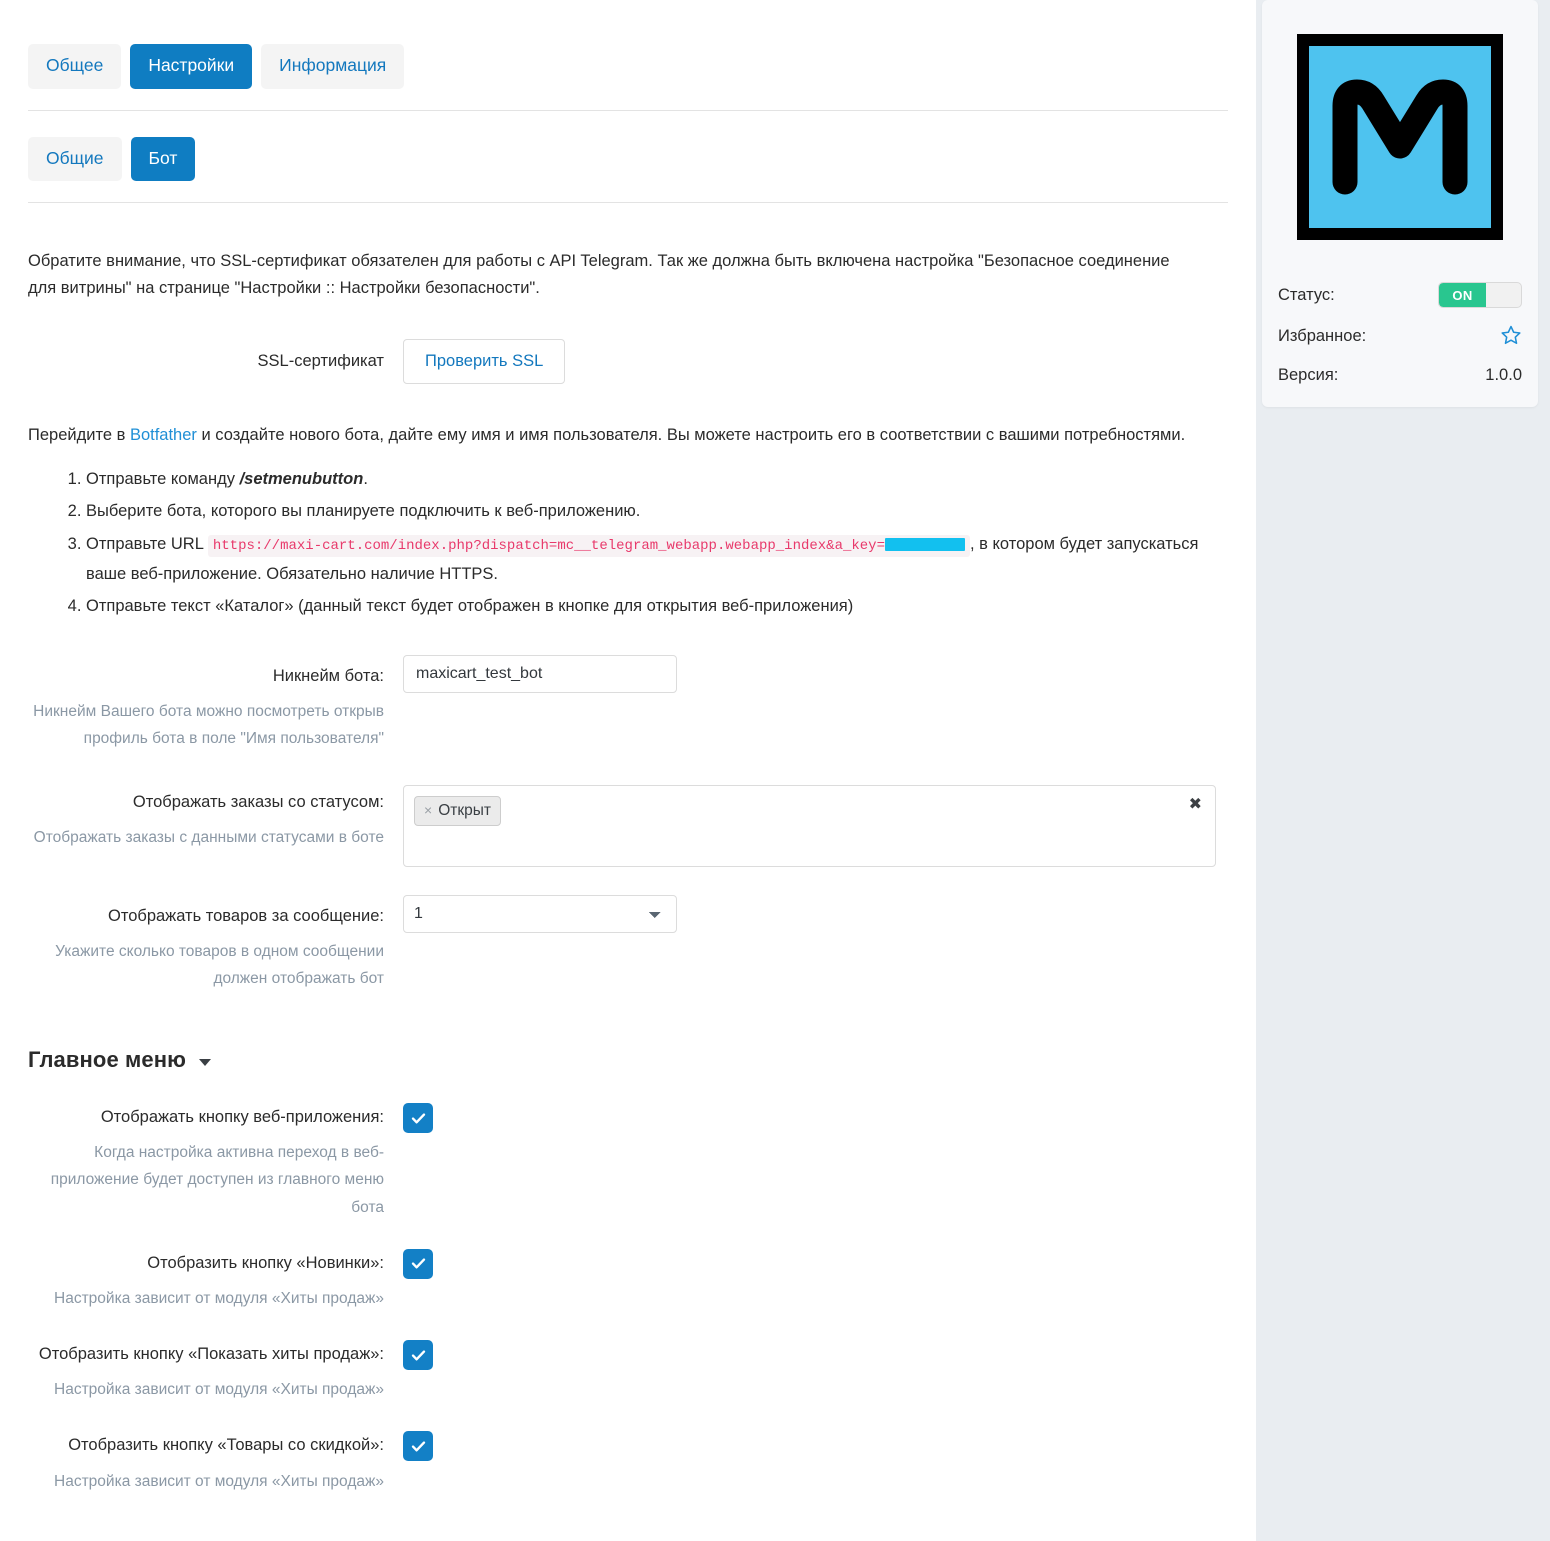 Image resolution: width=1550 pixels, height=1541 pixels. I want to click on version-row: Версия: 1.0.0, so click(1400, 375).